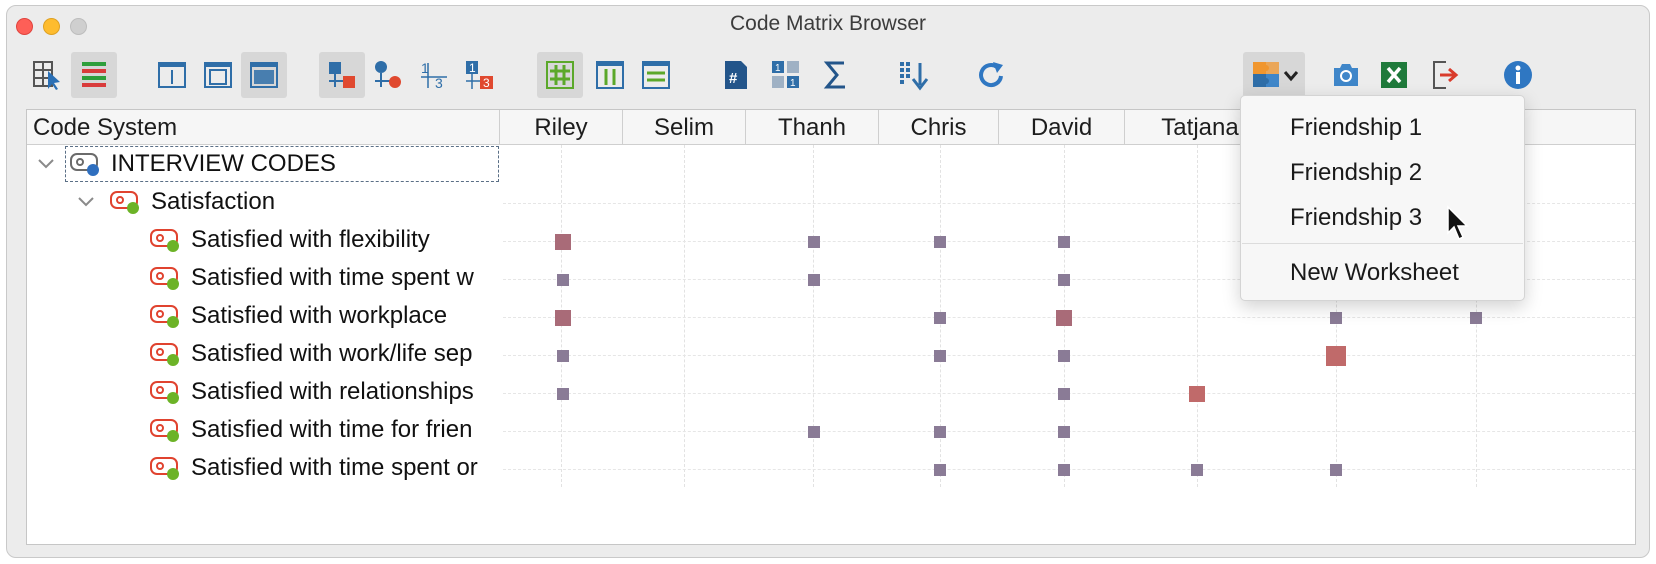  I want to click on worksheet-dropdown-button, so click(1274, 75).